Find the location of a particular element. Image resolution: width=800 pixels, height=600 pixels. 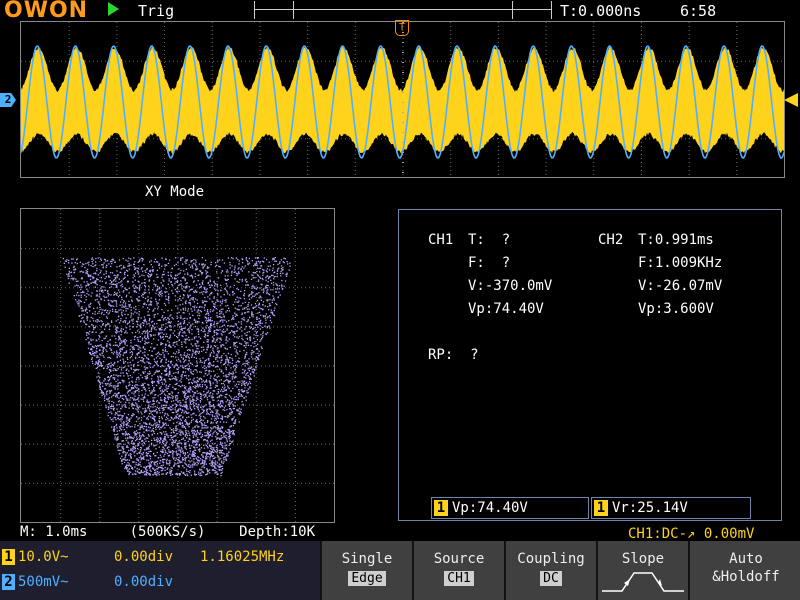

softkey-single-title: Single is located at coordinates (367, 559).